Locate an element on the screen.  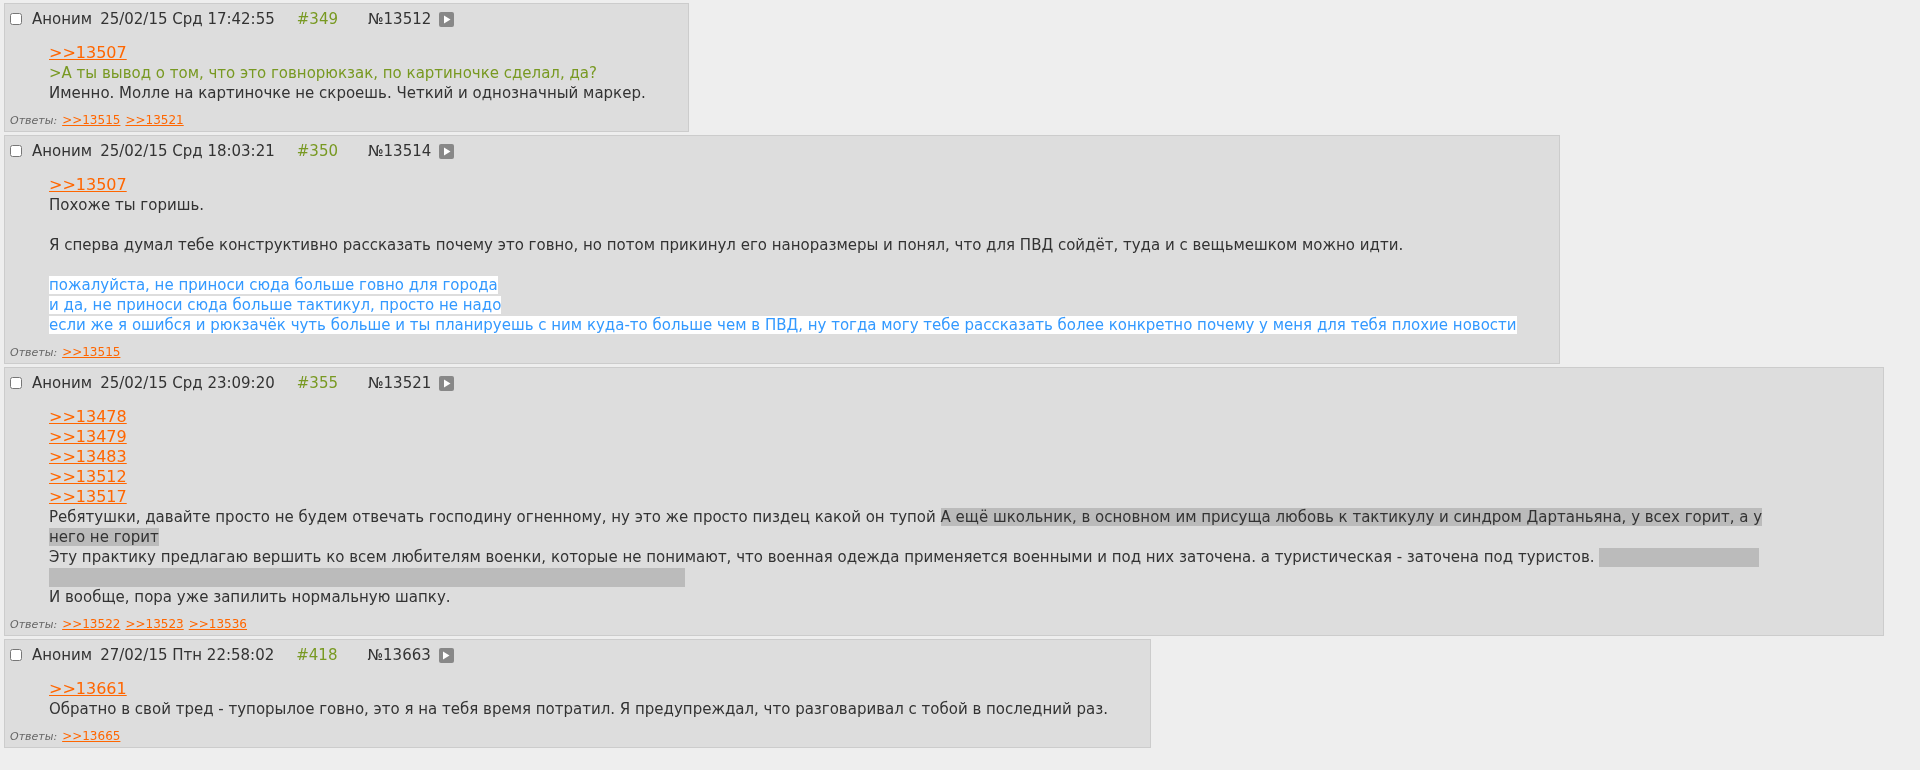
reply-link: >>13536 is located at coordinates (217, 624).